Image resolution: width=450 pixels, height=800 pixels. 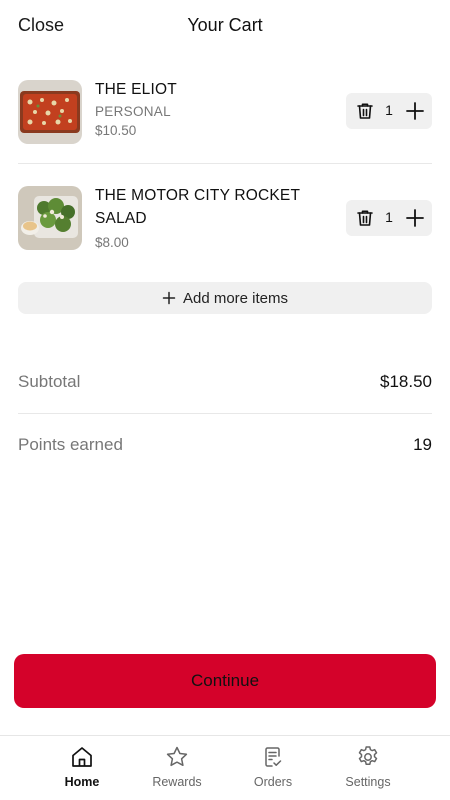 What do you see at coordinates (116, 130) in the screenshot?
I see `item-price: $10.50` at bounding box center [116, 130].